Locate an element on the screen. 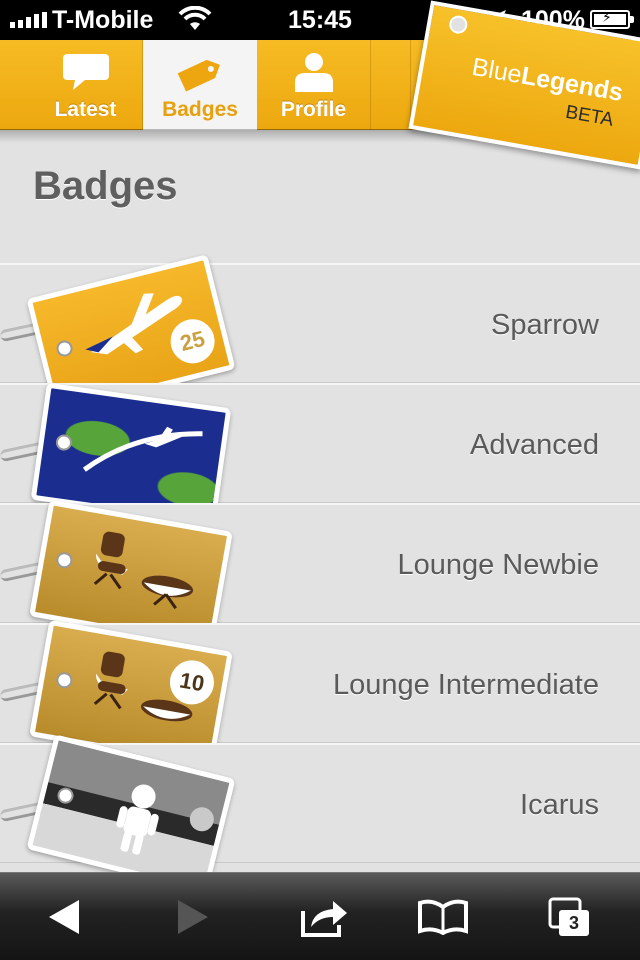  badge-name: Lounge Intermediate is located at coordinates (465, 685).